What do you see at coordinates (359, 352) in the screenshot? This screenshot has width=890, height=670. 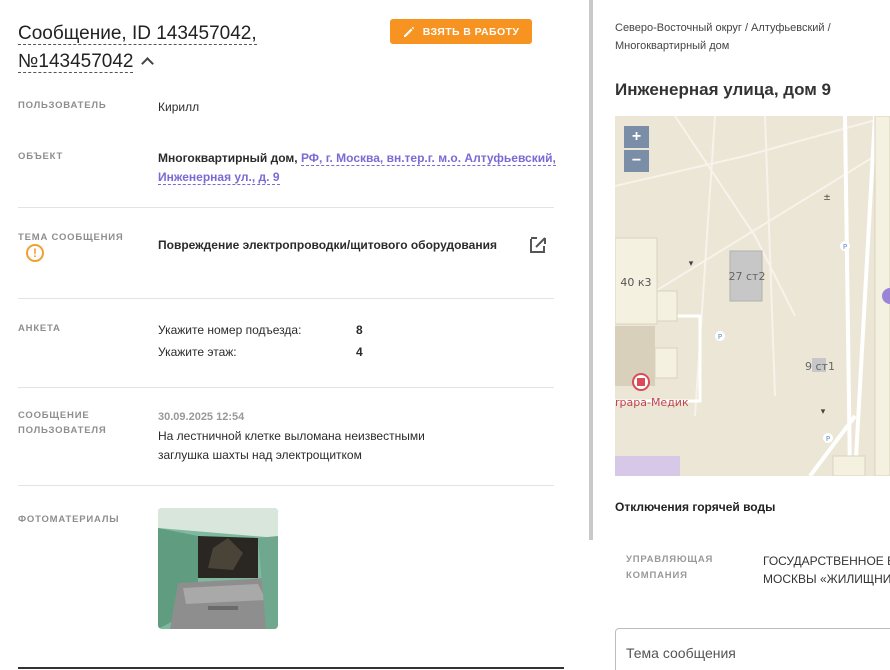 I see `survey-answer-2: 4` at bounding box center [359, 352].